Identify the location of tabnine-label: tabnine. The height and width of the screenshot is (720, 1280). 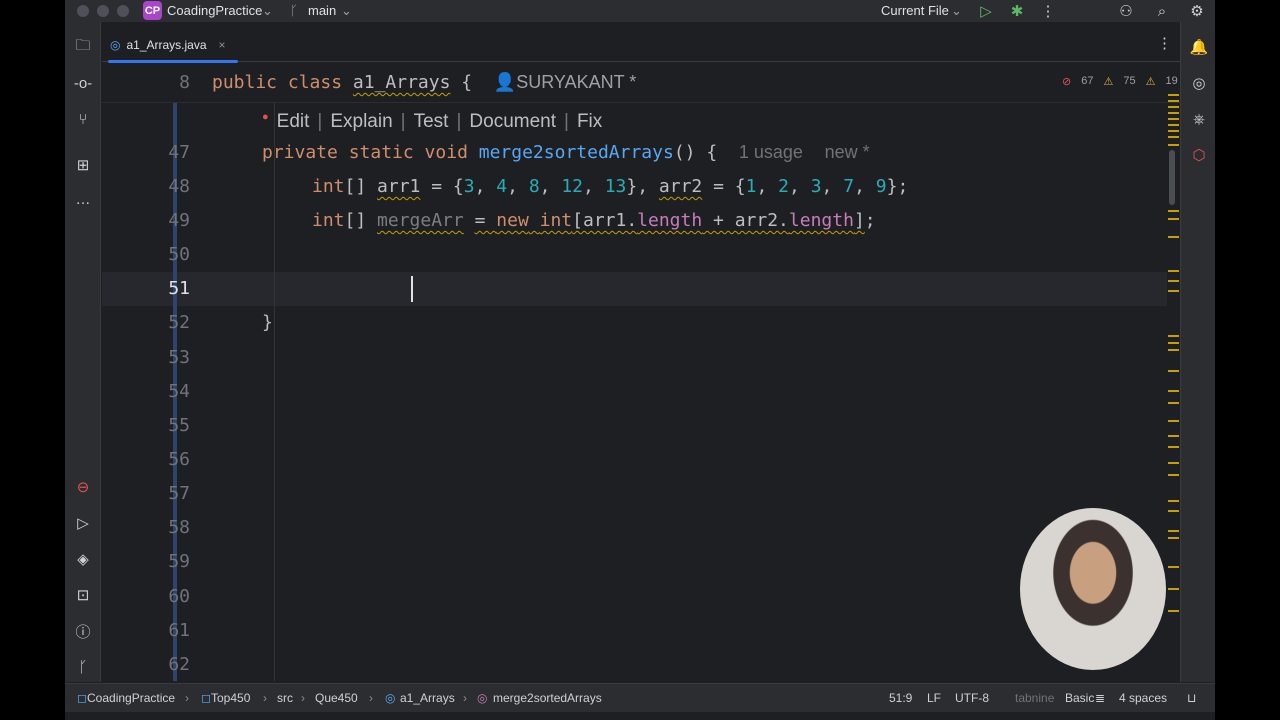
(1034, 698).